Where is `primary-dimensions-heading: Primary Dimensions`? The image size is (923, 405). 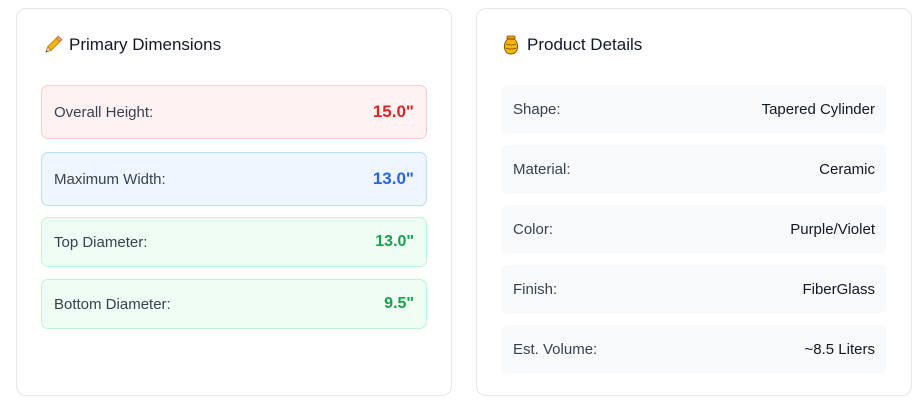 primary-dimensions-heading: Primary Dimensions is located at coordinates (132, 45).